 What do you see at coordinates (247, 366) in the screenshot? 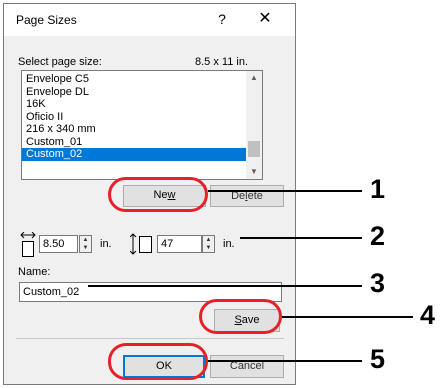
I see `cancel-button: Cancel` at bounding box center [247, 366].